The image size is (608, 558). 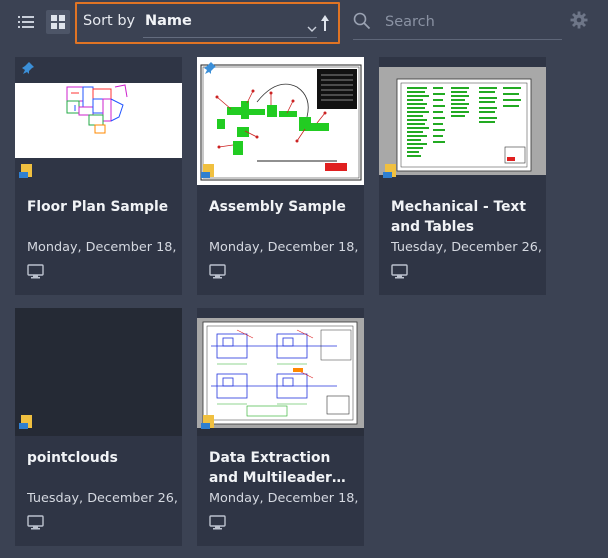 I want to click on search-box, so click(x=457, y=24).